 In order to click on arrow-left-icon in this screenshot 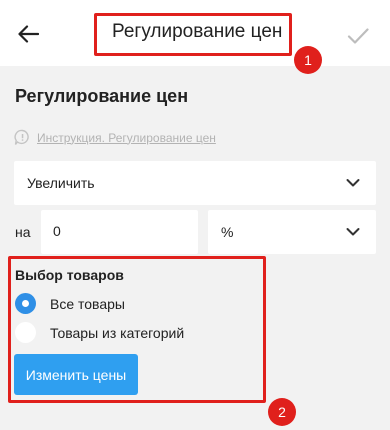, I will do `click(28, 34)`.